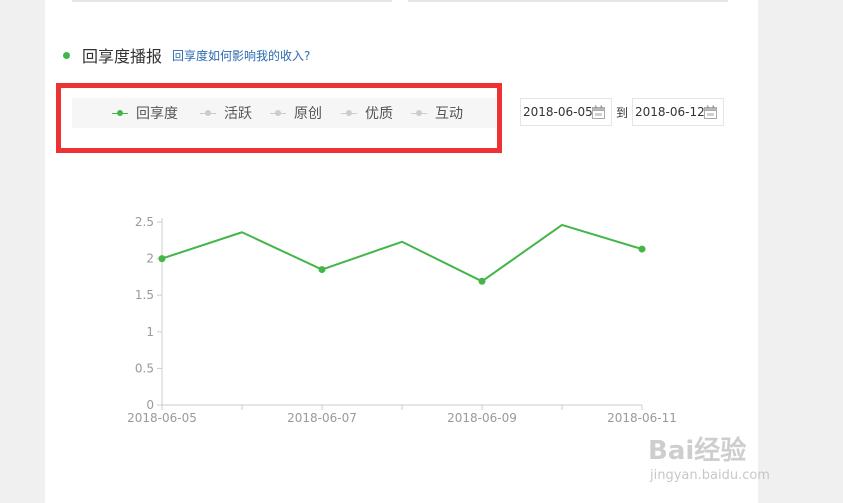 The height and width of the screenshot is (503, 843). I want to click on x-tick-label: 2018-06-05, so click(162, 418).